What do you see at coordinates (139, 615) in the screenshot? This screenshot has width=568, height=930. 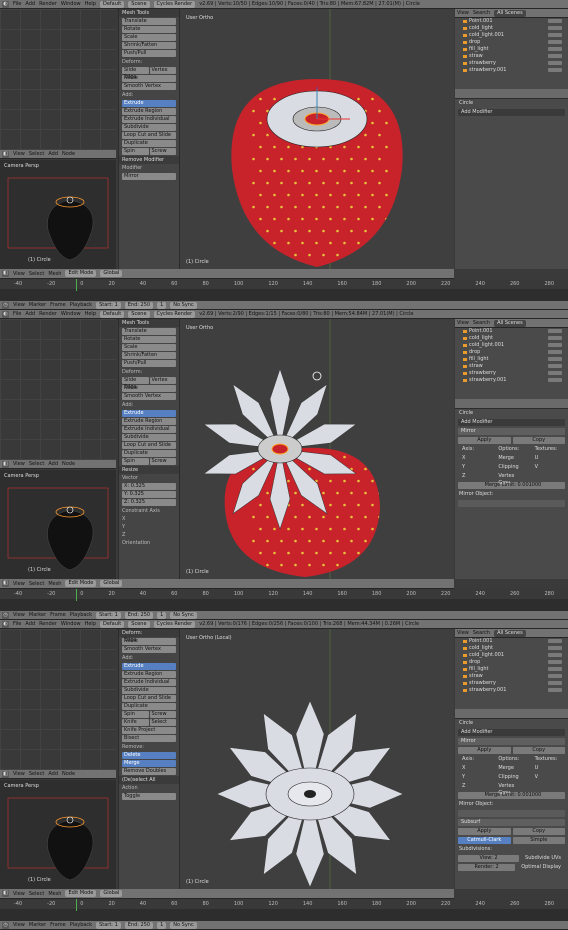 I see `end-frame-field: End: 250` at bounding box center [139, 615].